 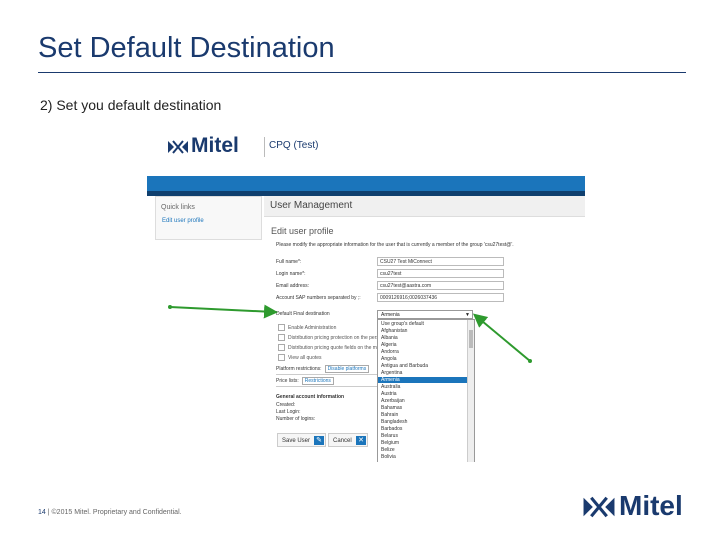 I want to click on mitel-footer-logo-icon, so click(x=599, y=507).